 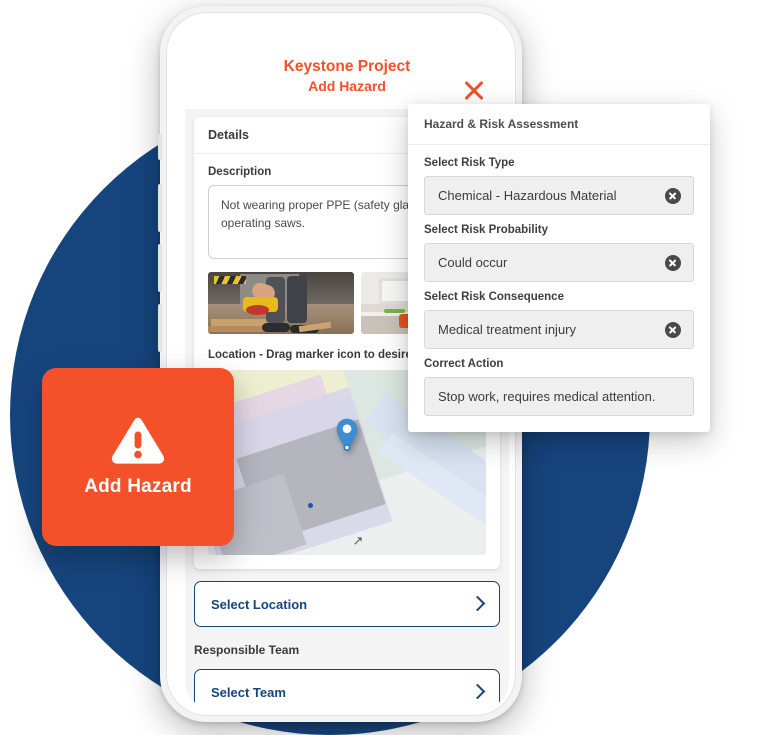 What do you see at coordinates (559, 262) in the screenshot?
I see `risk-probability-field: Could occur` at bounding box center [559, 262].